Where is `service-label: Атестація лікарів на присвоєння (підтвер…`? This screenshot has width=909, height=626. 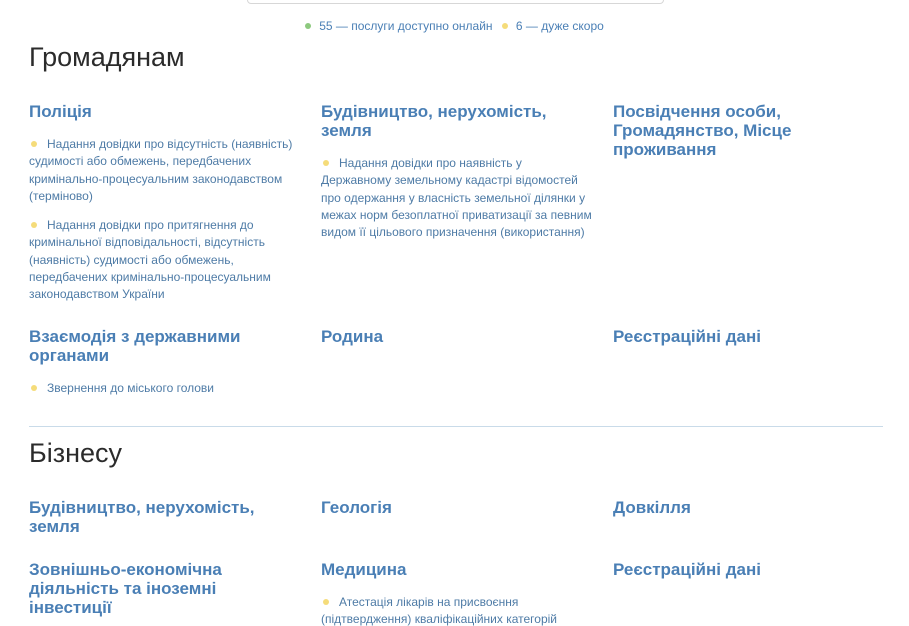
service-label: Атестація лікарів на присвоєння (підтвер… is located at coordinates (439, 610).